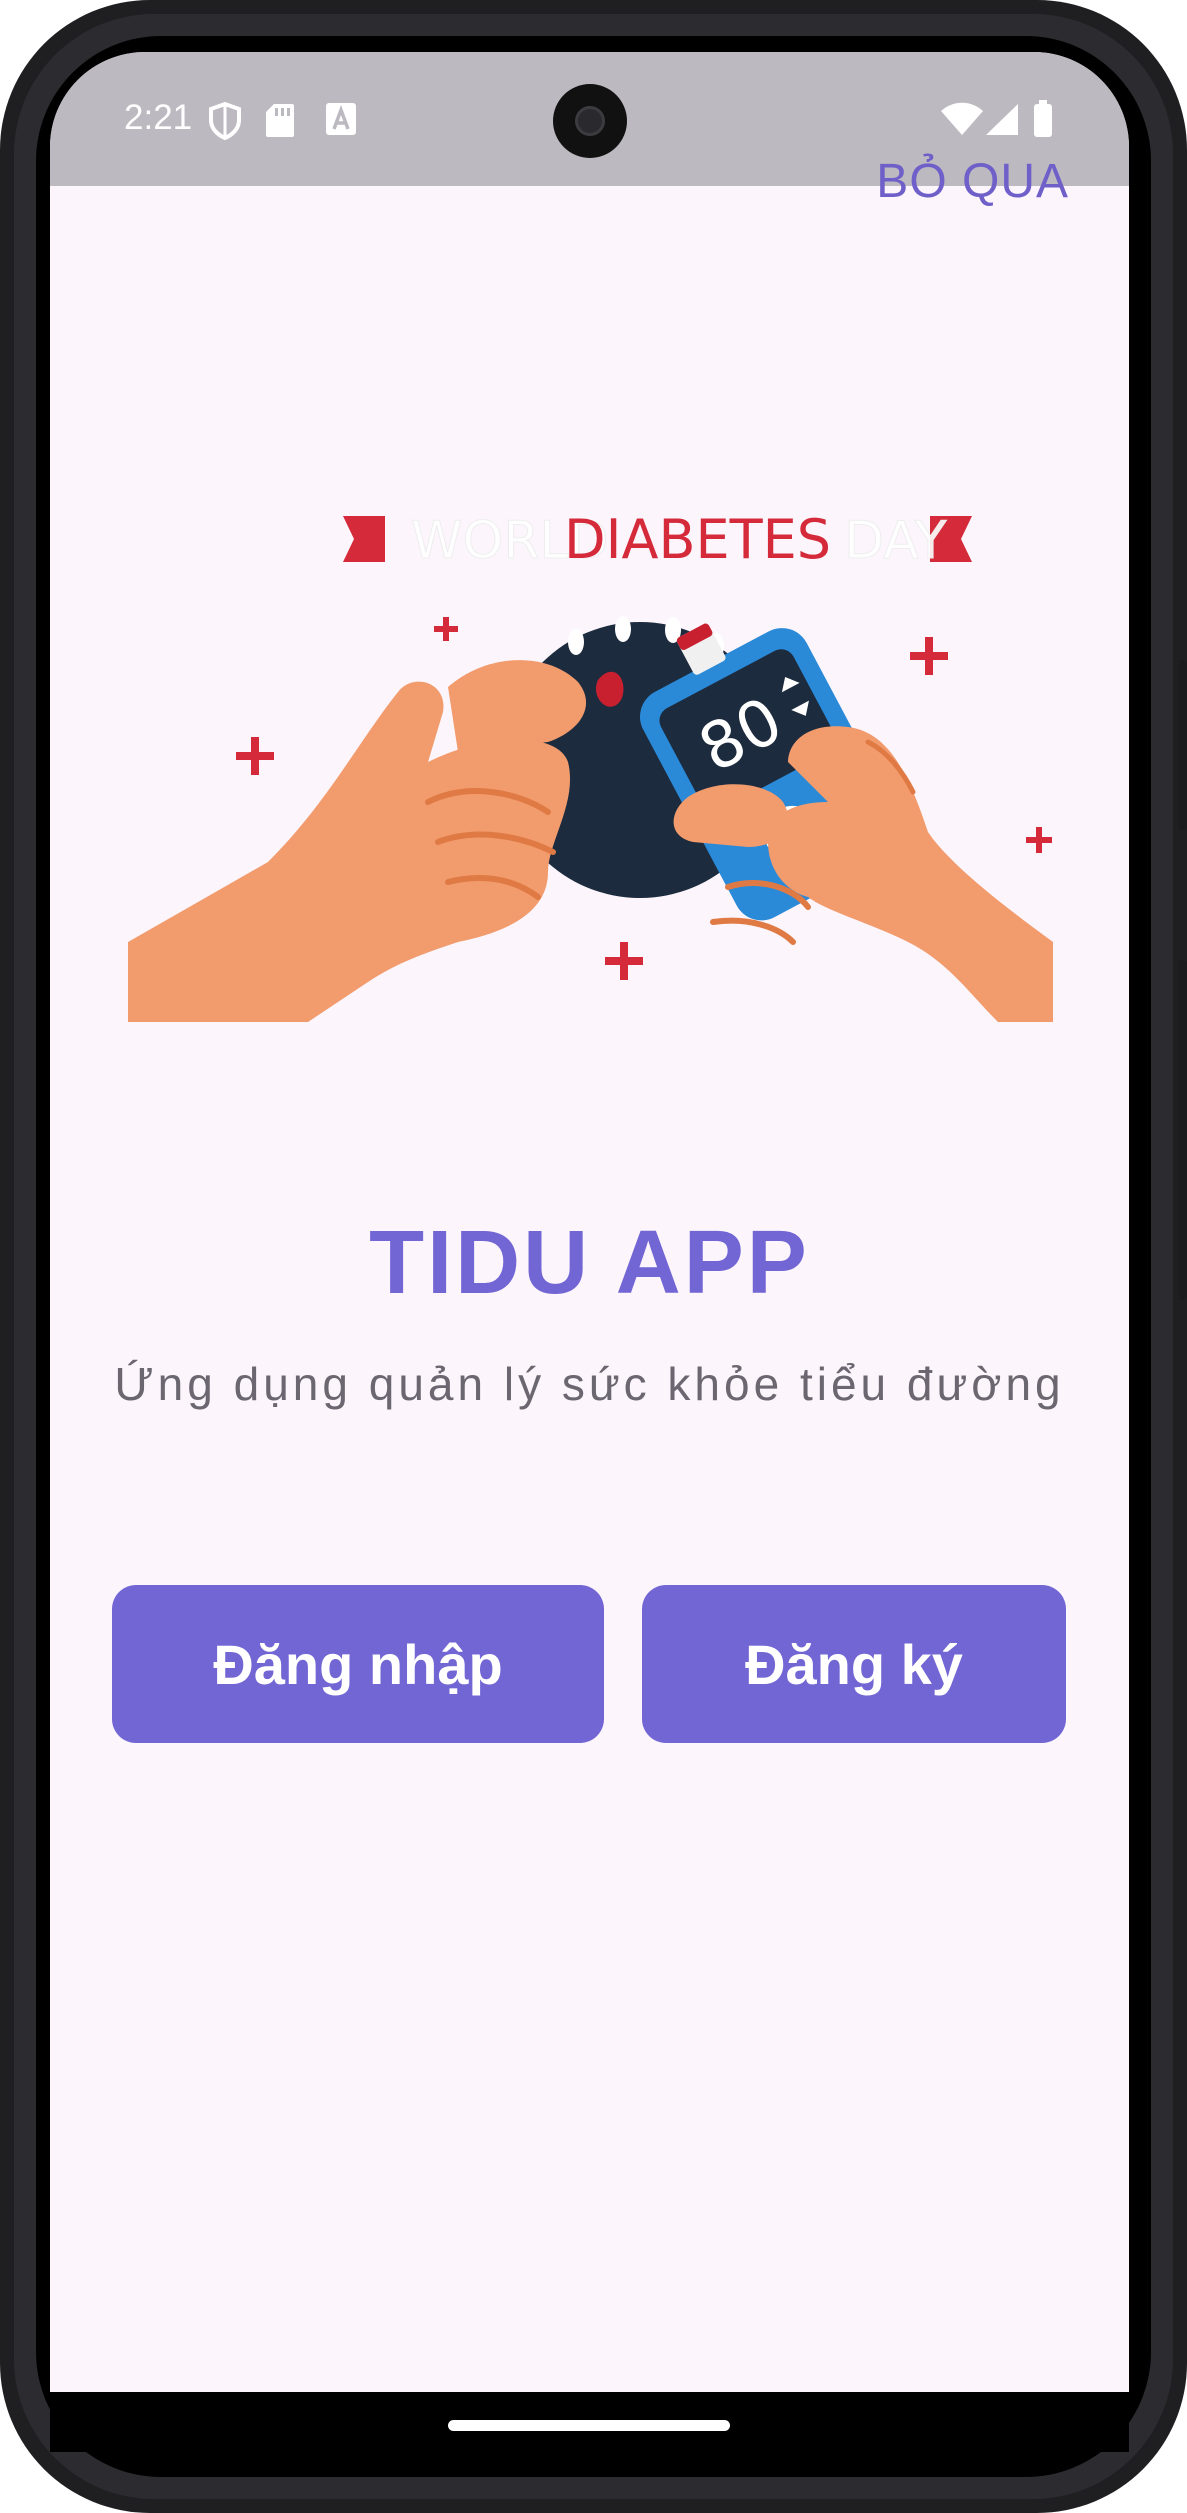 This screenshot has height=2513, width=1187. I want to click on banner-ribbon-left, so click(364, 539).